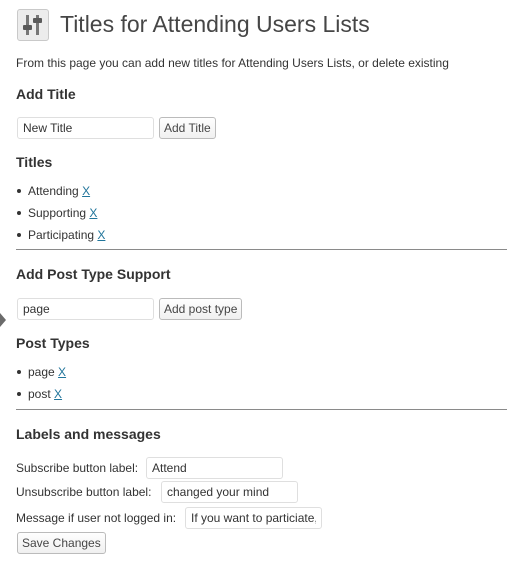 This screenshot has height=575, width=507. I want to click on list-item: Attending X, so click(60, 191).